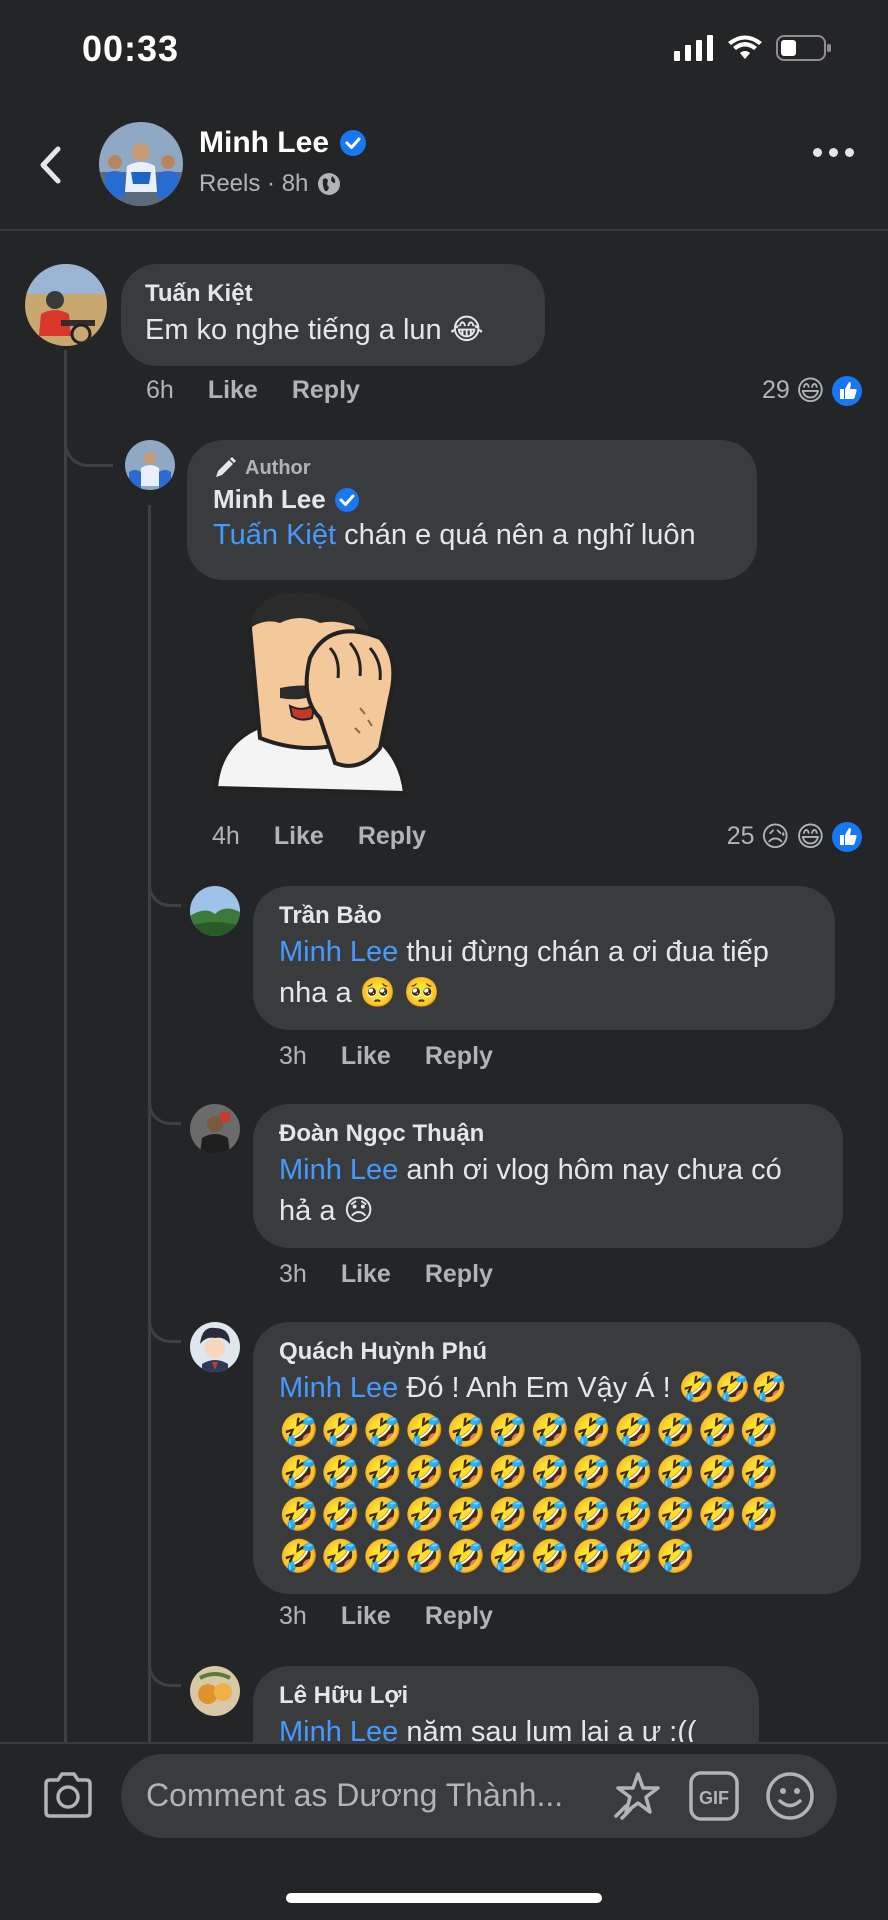  I want to click on emoji-button, so click(790, 1798).